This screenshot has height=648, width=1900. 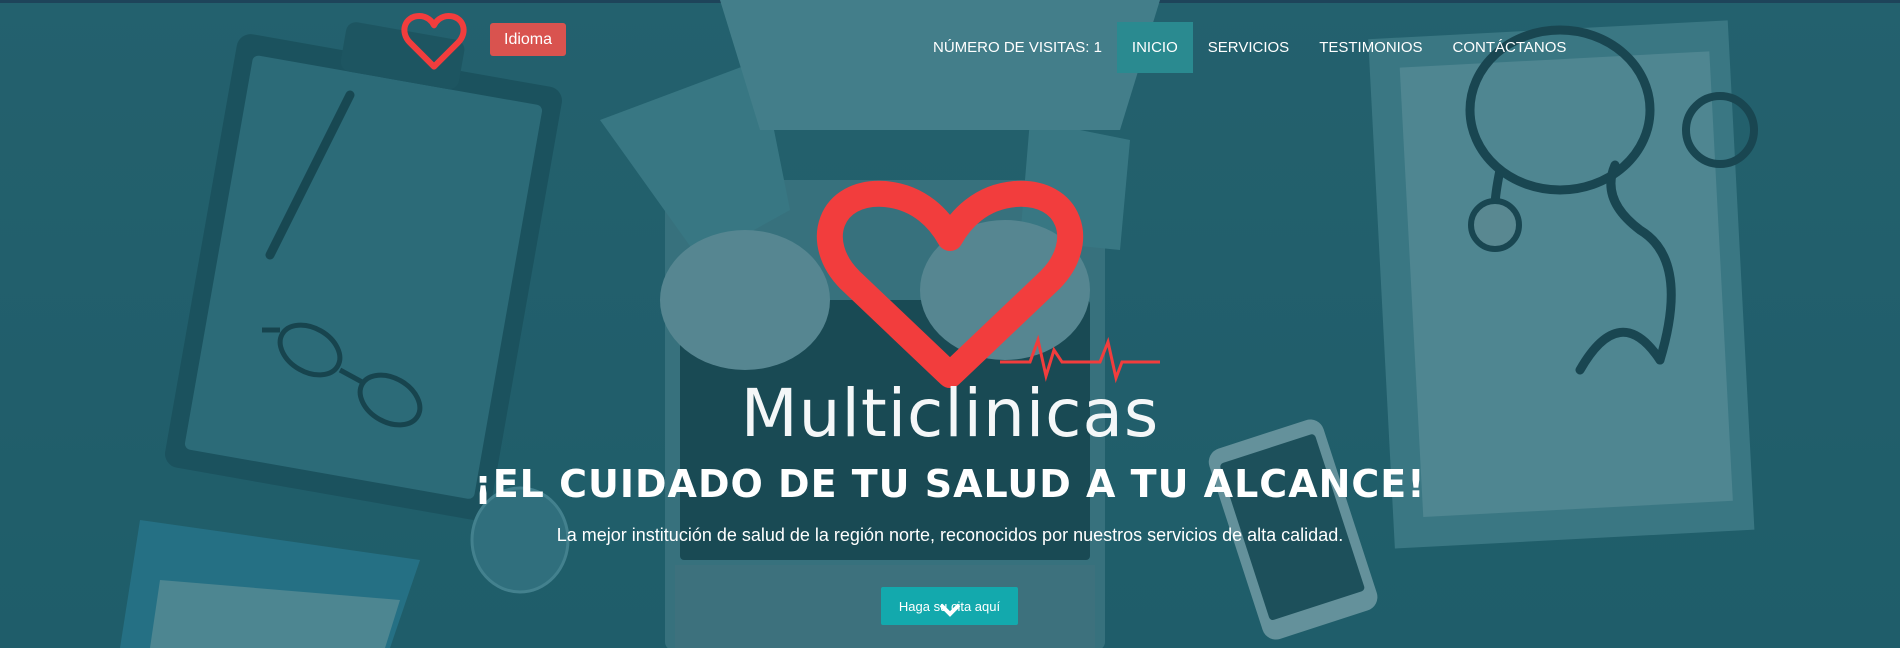 What do you see at coordinates (1154, 47) in the screenshot?
I see `nav-item-inicio: INICIO` at bounding box center [1154, 47].